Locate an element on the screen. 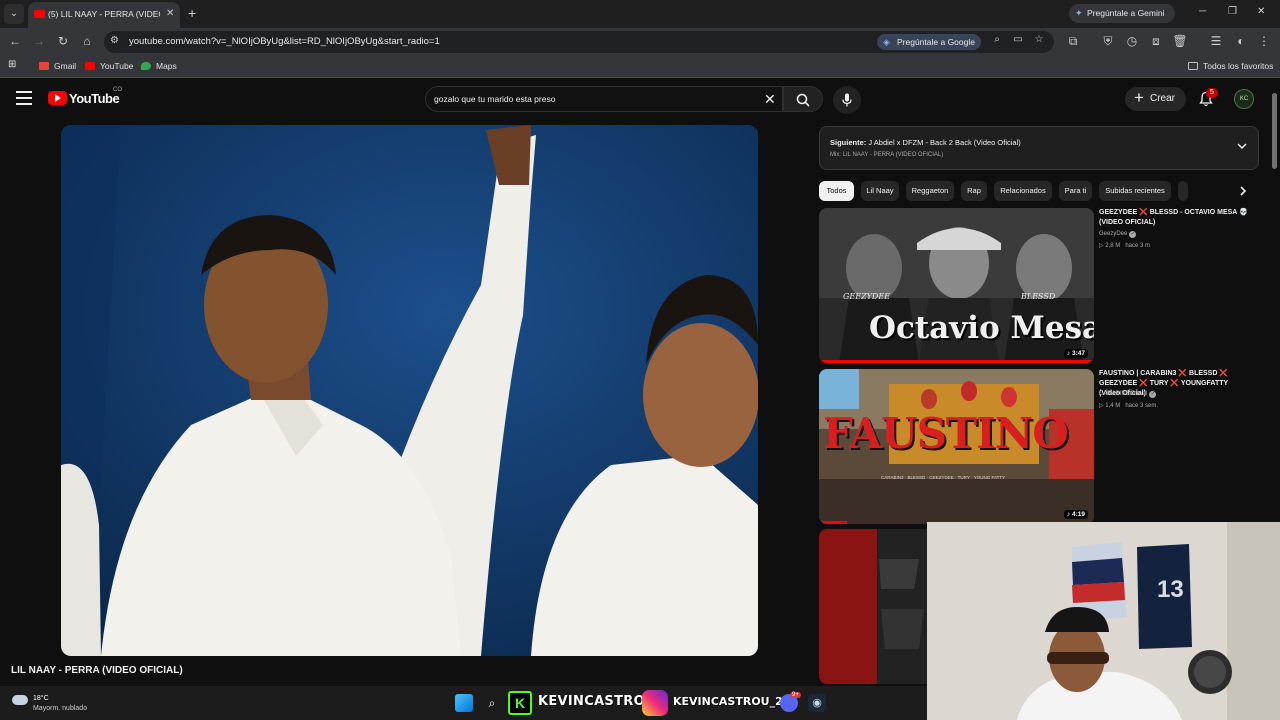 The image size is (1280, 720). weather-temperature: 18°C is located at coordinates (41, 698).